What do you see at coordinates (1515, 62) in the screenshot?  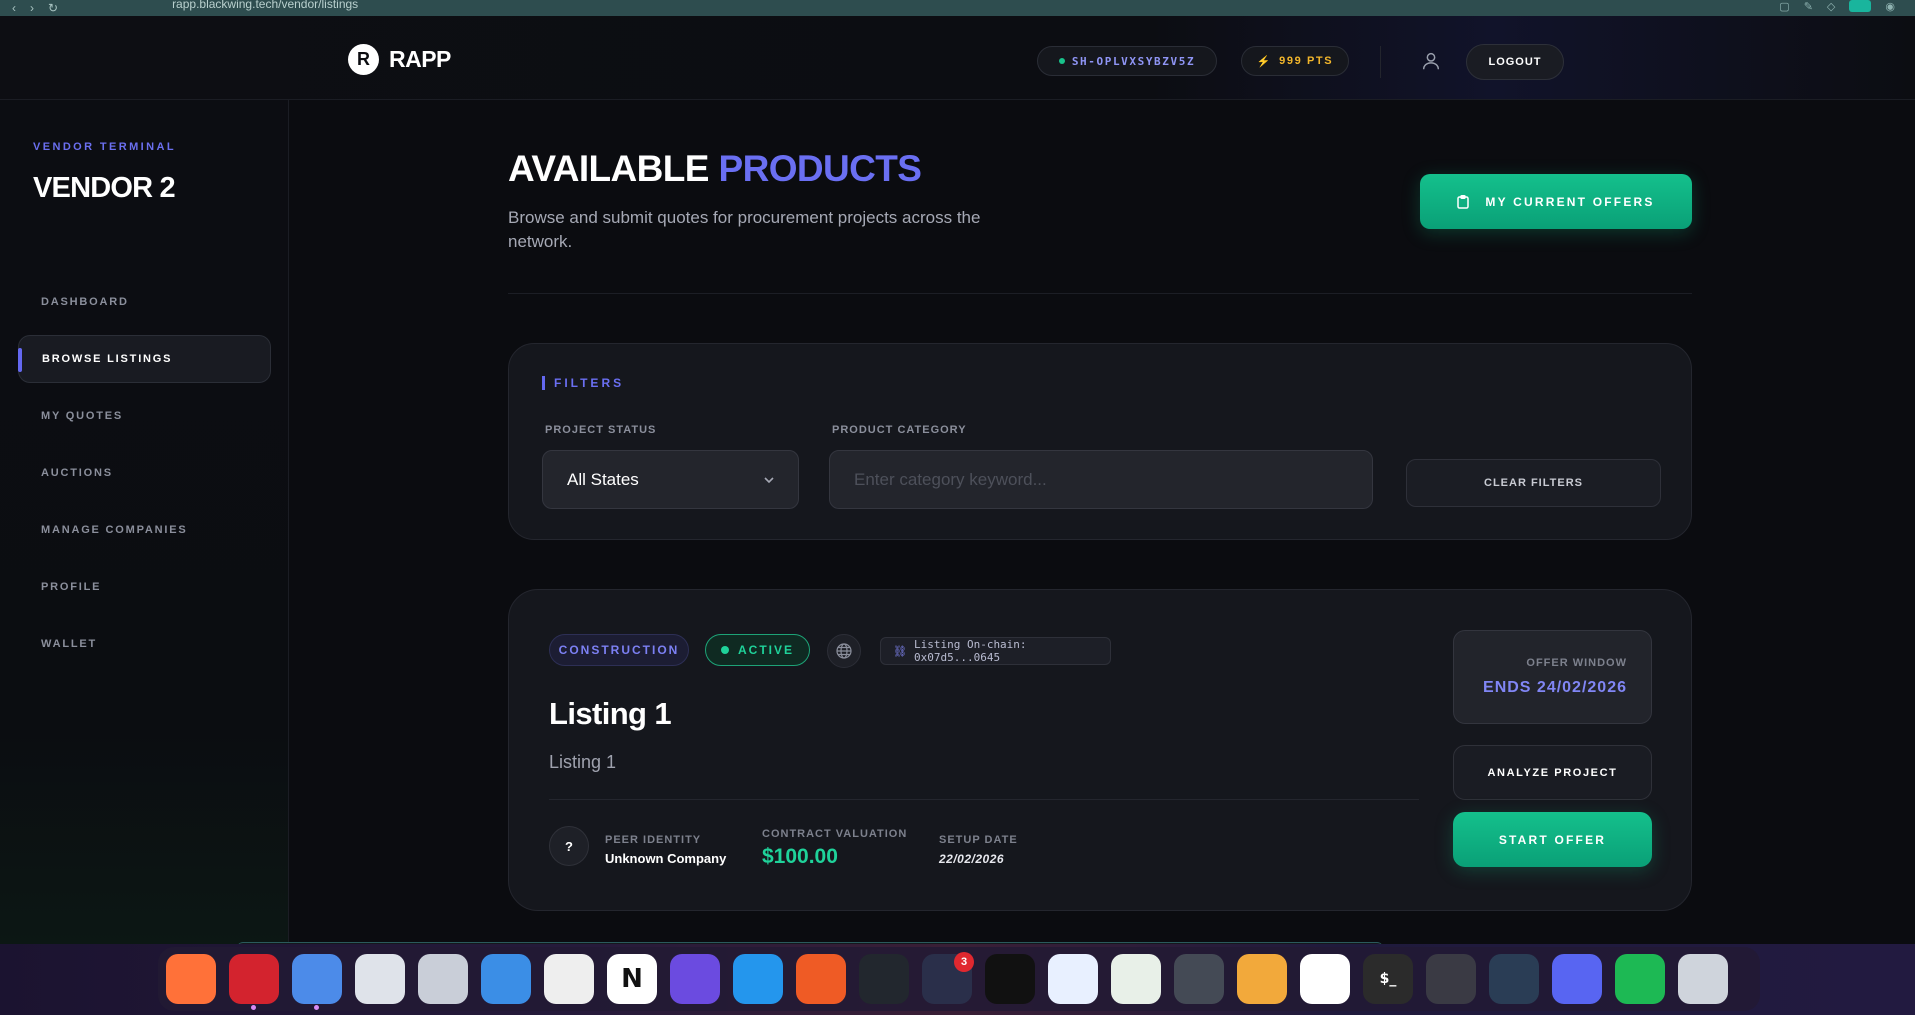 I see `logout-button: LOGOUT` at bounding box center [1515, 62].